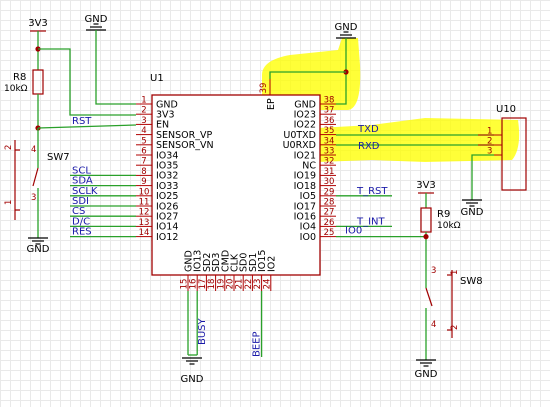 The height and width of the screenshot is (407, 550). Describe the element at coordinates (9, 147) in the screenshot. I see `sw7-pin-number: 2` at that location.